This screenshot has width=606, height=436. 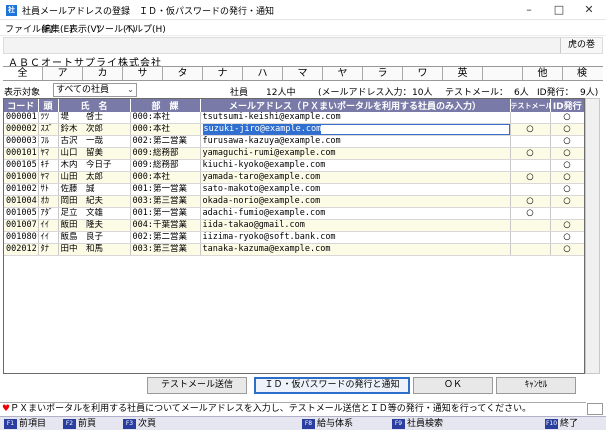 I want to click on ok-button: ＯＫ, so click(x=453, y=385).